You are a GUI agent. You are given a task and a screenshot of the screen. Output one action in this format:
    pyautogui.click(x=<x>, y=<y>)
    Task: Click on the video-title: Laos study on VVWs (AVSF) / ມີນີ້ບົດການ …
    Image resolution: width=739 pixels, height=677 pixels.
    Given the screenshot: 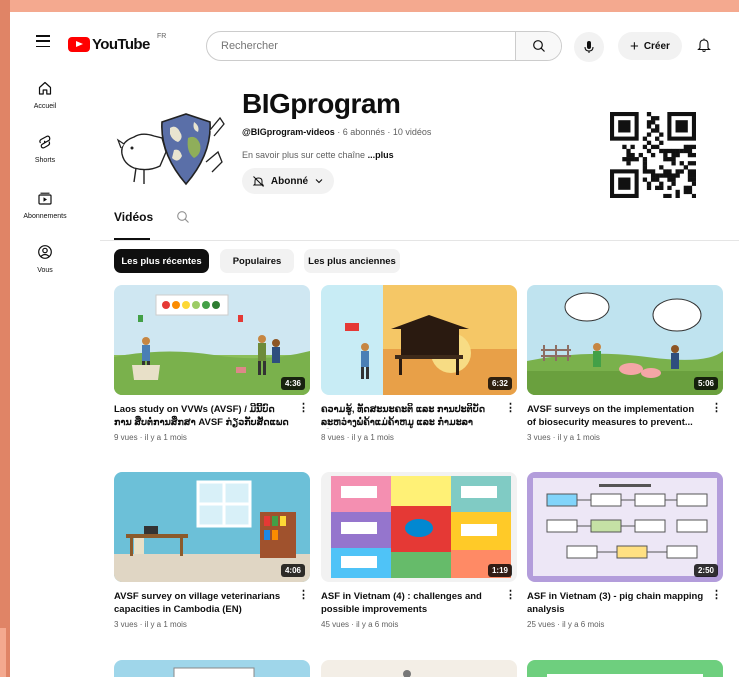 What is the action you would take?
    pyautogui.click(x=203, y=416)
    